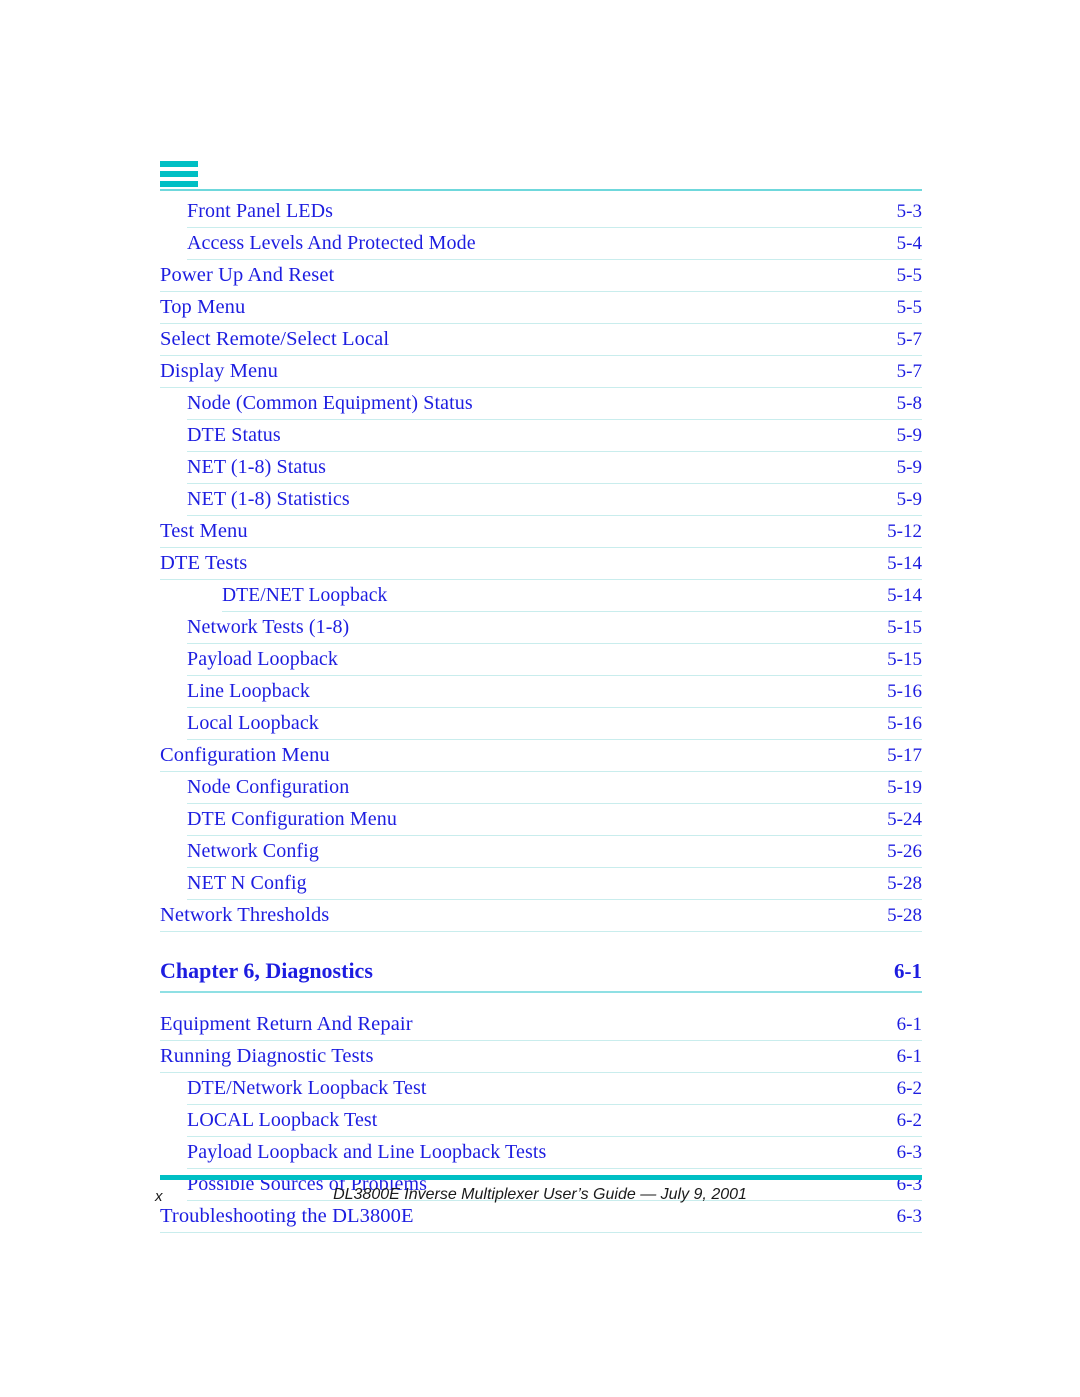 This screenshot has height=1397, width=1080. Describe the element at coordinates (904, 755) in the screenshot. I see `toc-entry-page: 5-17` at that location.